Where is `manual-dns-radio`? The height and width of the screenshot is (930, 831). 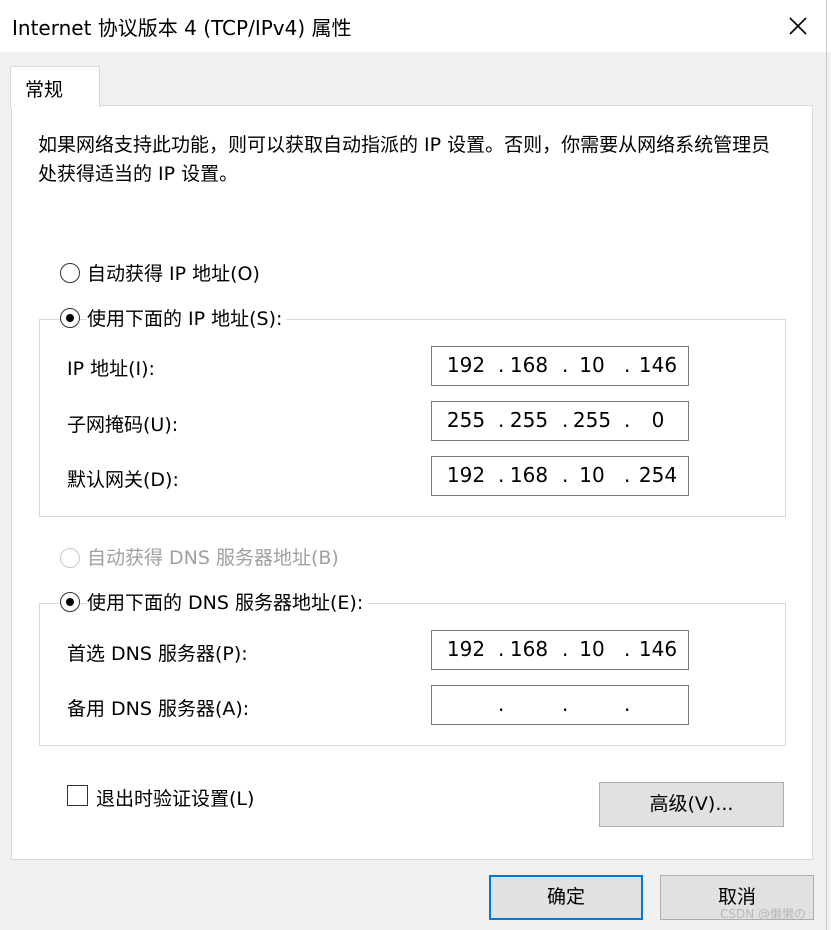 manual-dns-radio is located at coordinates (70, 602).